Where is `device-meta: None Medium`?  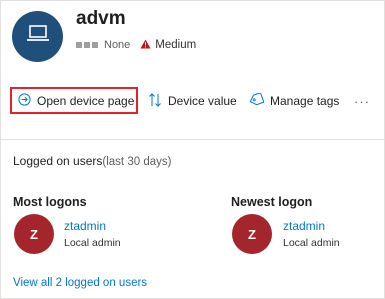 device-meta: None Medium is located at coordinates (136, 45).